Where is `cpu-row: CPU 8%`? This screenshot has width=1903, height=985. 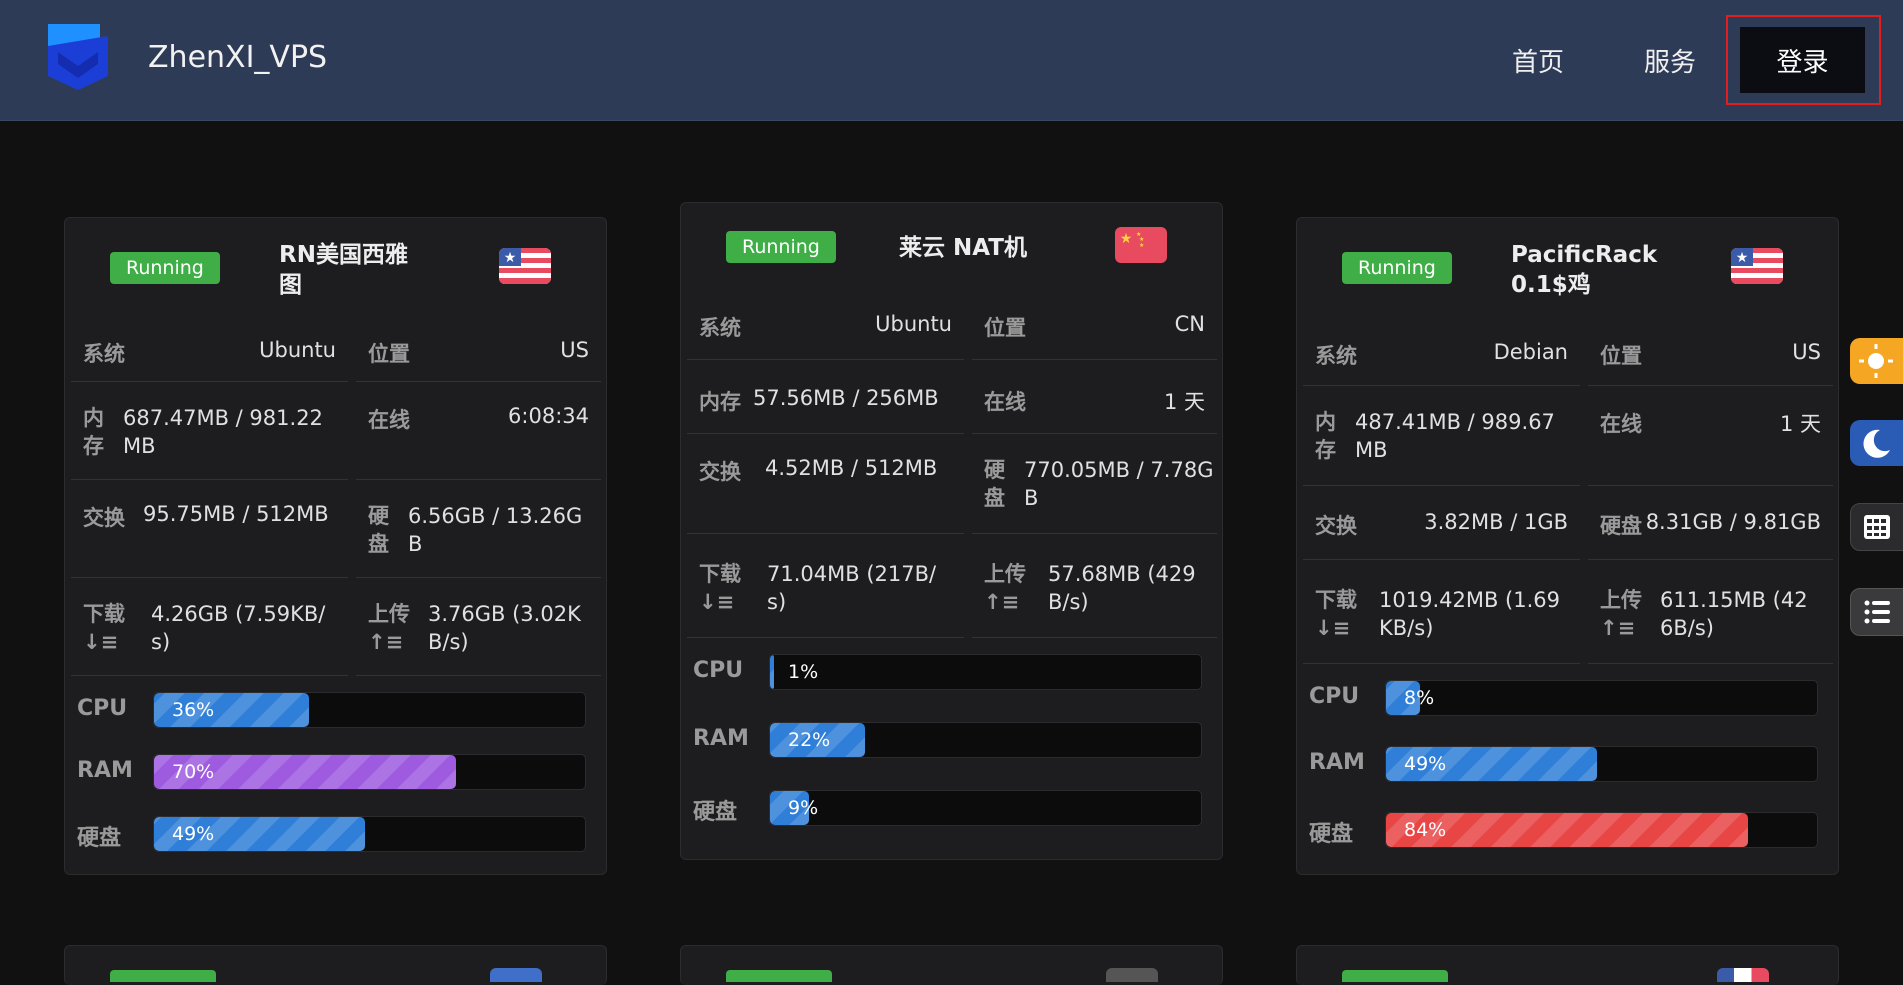
cpu-row: CPU 8% is located at coordinates (1563, 698).